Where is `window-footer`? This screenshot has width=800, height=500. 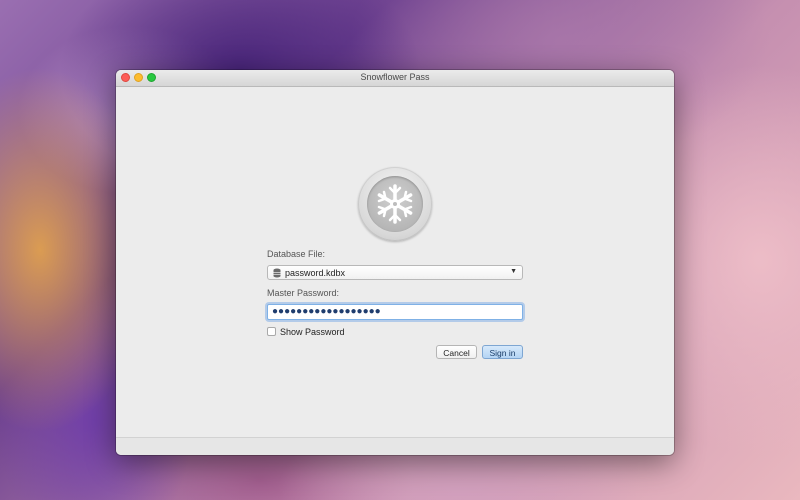 window-footer is located at coordinates (395, 446).